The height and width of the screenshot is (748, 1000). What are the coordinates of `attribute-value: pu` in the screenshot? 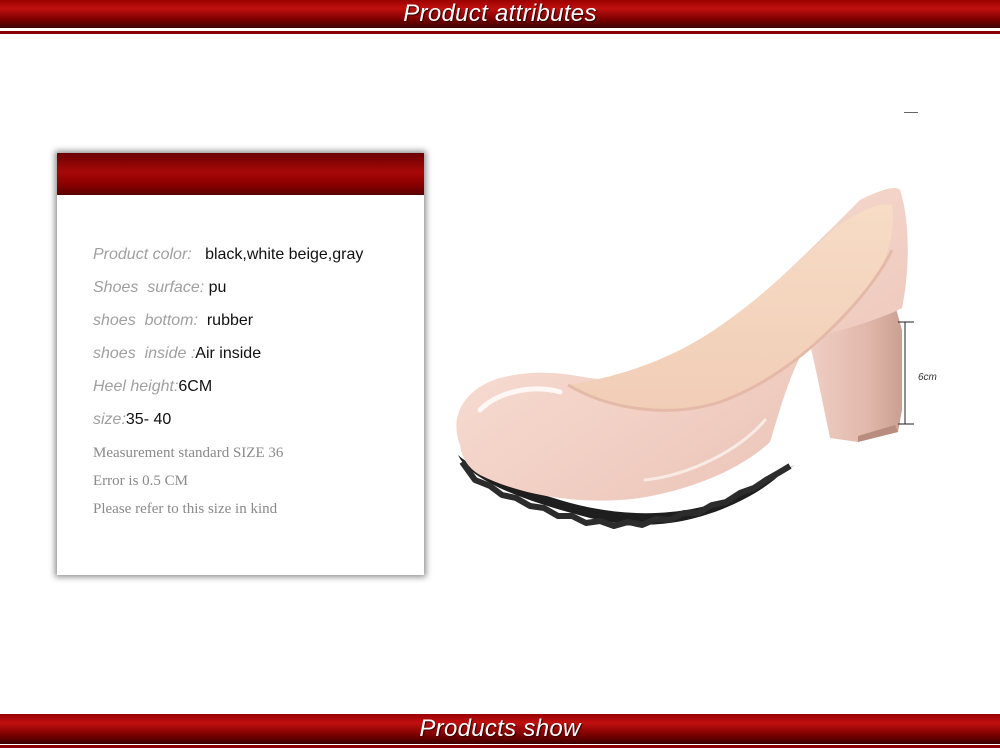 It's located at (217, 287).